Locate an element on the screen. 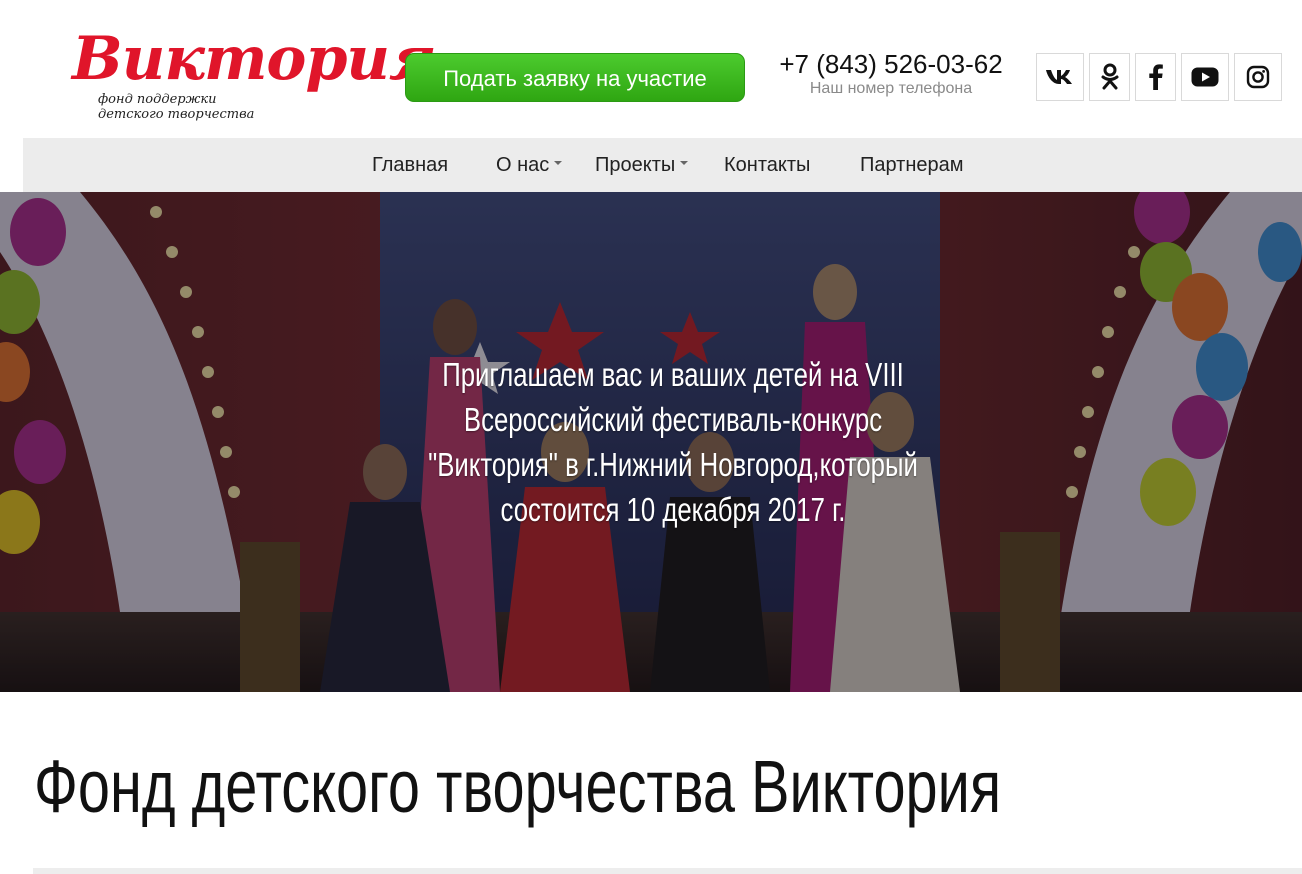 The width and height of the screenshot is (1302, 874). facebook-icon is located at coordinates (1155, 77).